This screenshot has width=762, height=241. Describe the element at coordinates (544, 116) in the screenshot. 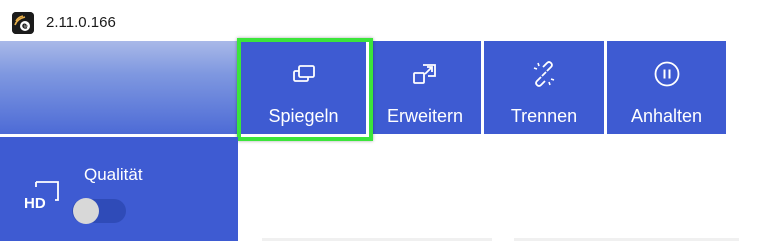

I see `disconnect-button-label: Trennen` at that location.